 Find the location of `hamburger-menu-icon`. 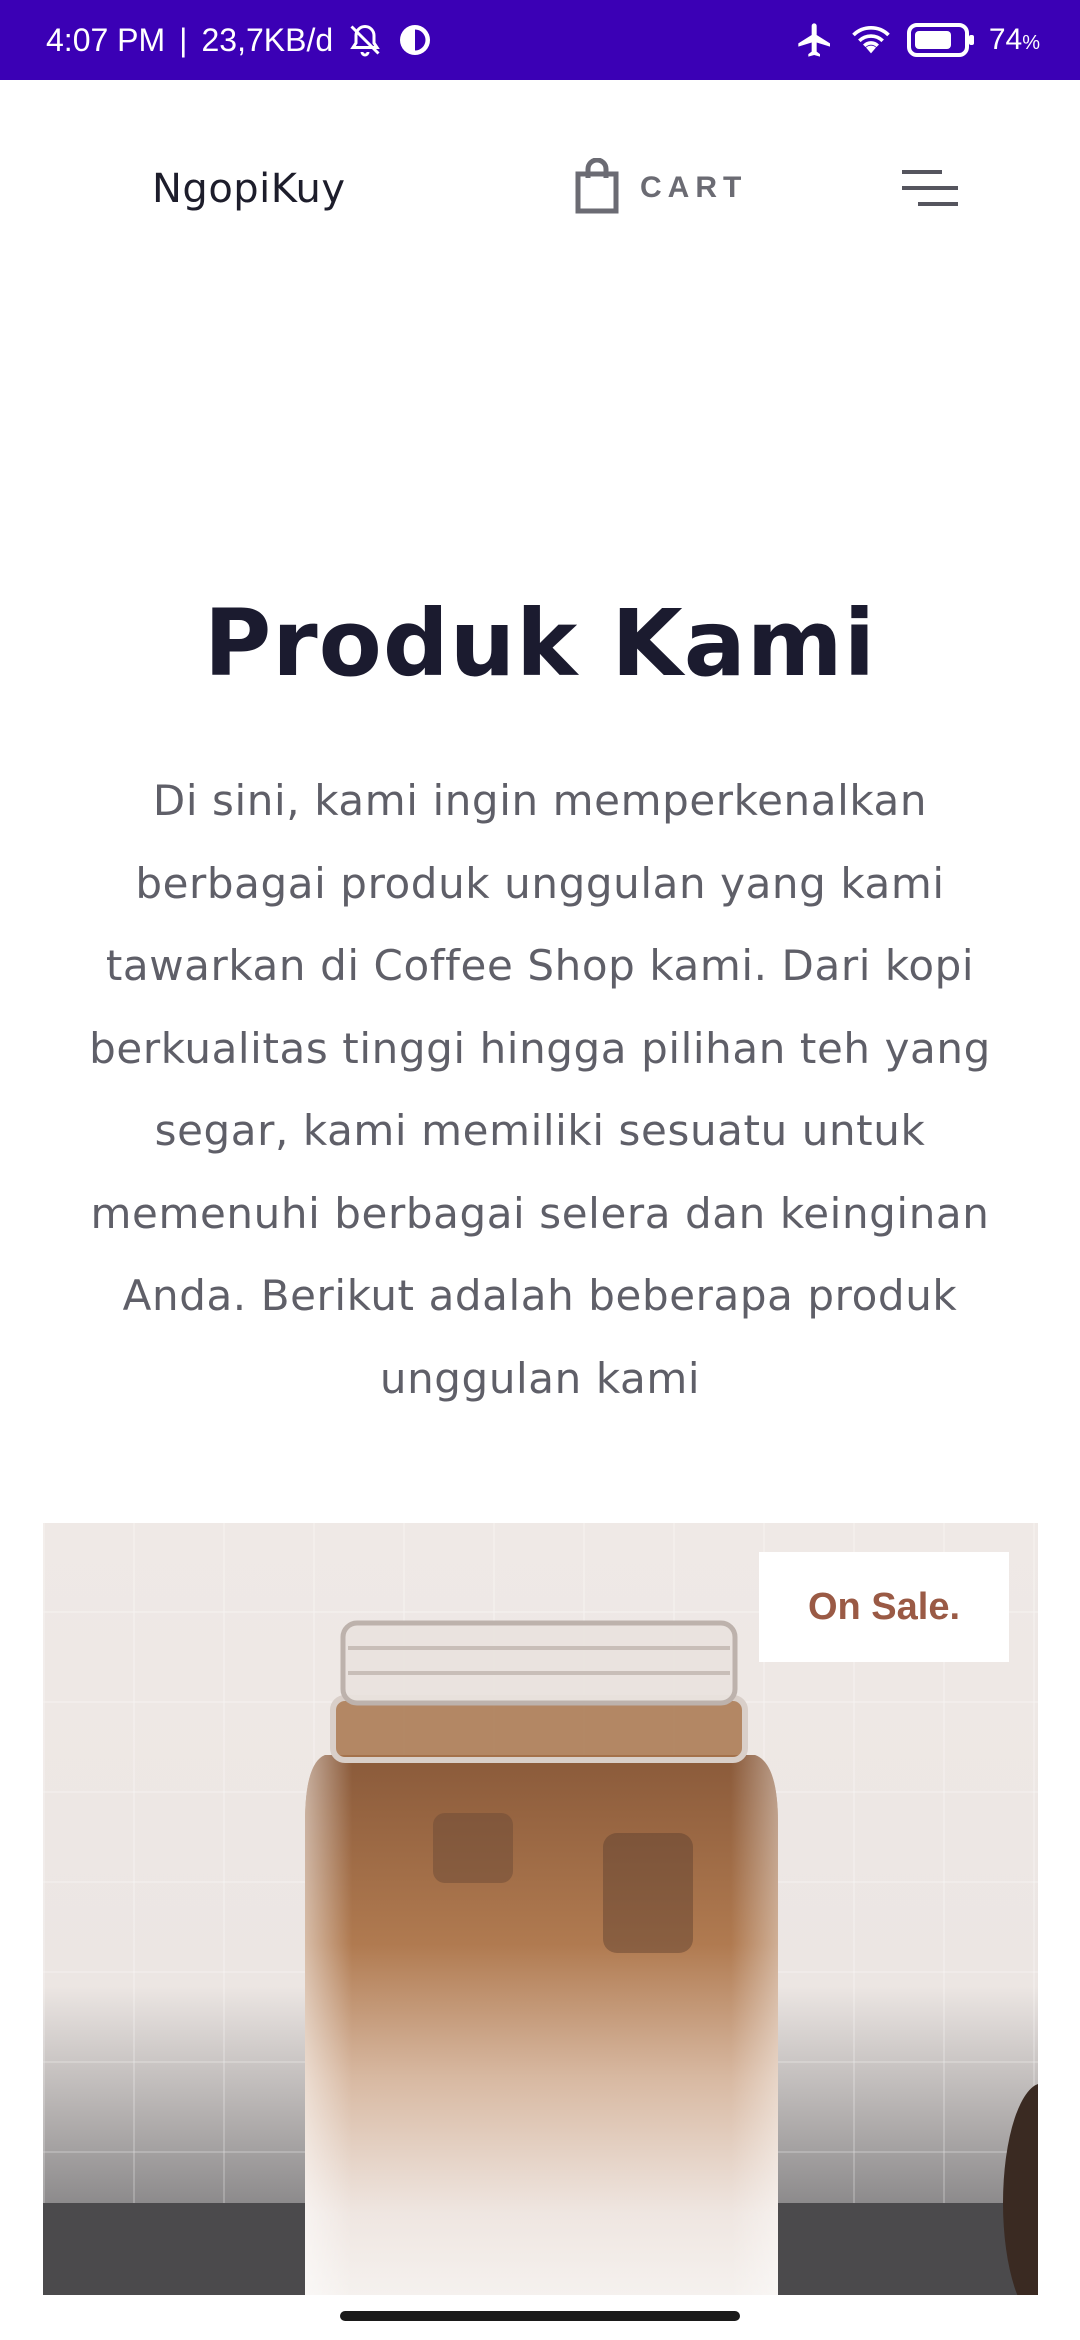

hamburger-menu-icon is located at coordinates (930, 188).